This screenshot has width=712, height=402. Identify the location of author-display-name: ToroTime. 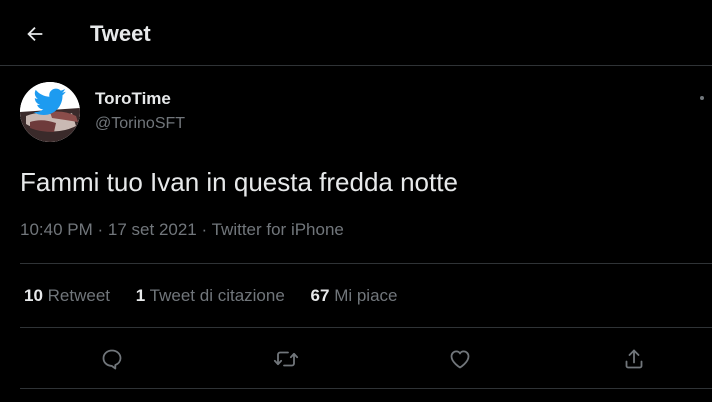
(133, 99).